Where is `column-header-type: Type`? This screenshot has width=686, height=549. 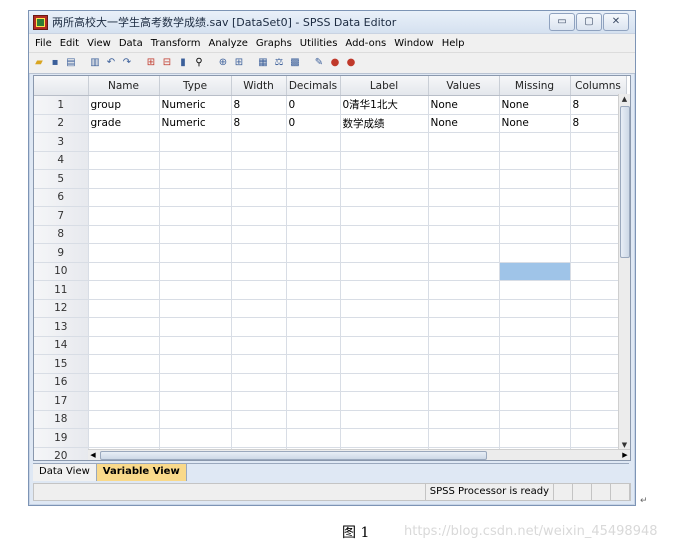
column-header-type: Type is located at coordinates (195, 86).